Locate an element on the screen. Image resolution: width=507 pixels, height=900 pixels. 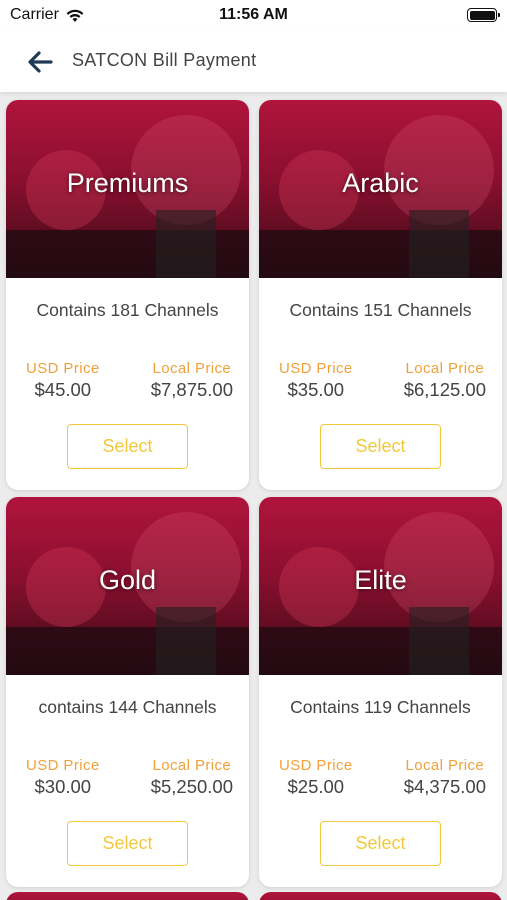
back-button is located at coordinates (40, 62).